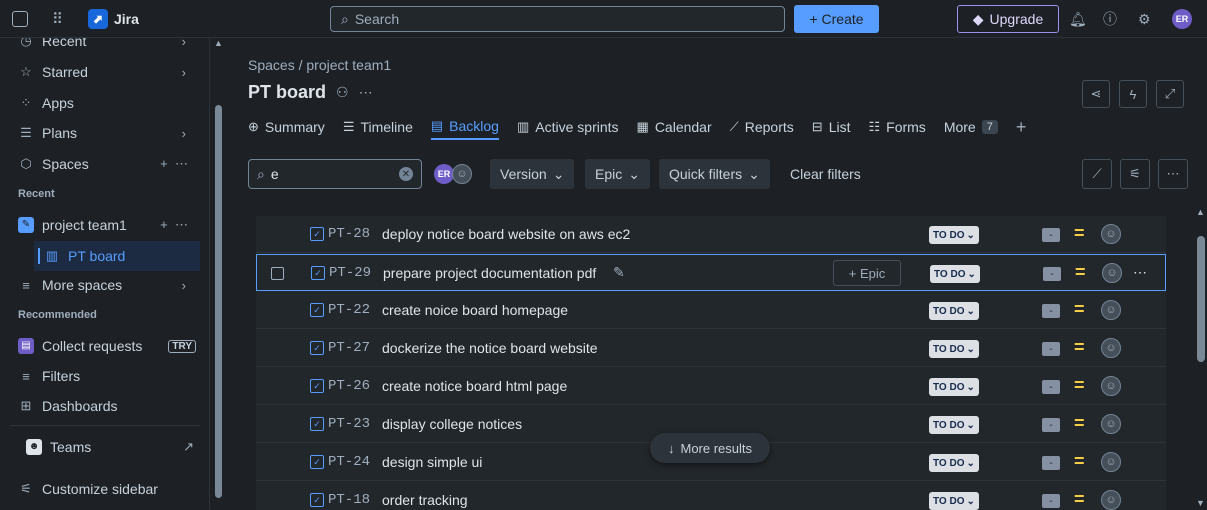 The image size is (1207, 510). I want to click on tab-active-sprints: ▥ Active sprints, so click(568, 127).